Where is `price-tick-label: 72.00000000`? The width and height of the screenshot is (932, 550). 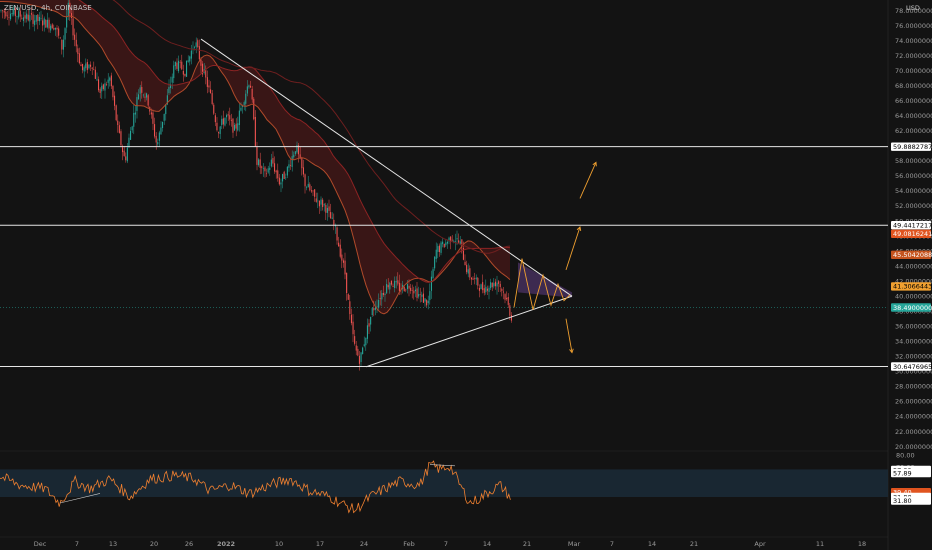 price-tick-label: 72.00000000 is located at coordinates (913, 56).